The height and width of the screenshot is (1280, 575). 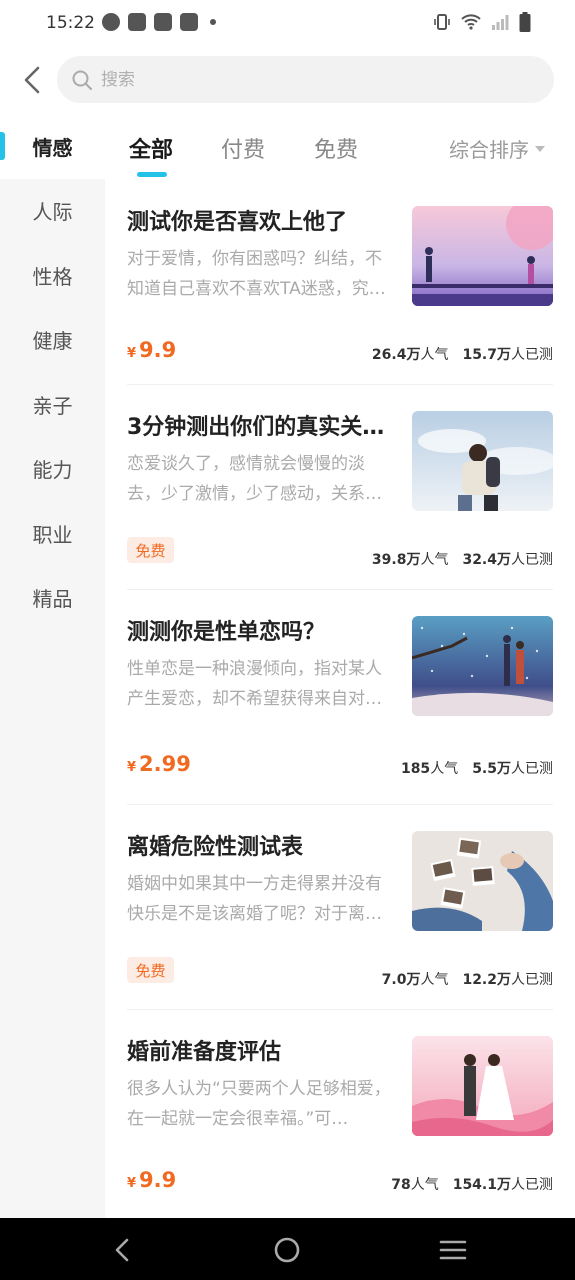 I want to click on tested-count: 154.1万人已测, so click(x=502, y=1185).